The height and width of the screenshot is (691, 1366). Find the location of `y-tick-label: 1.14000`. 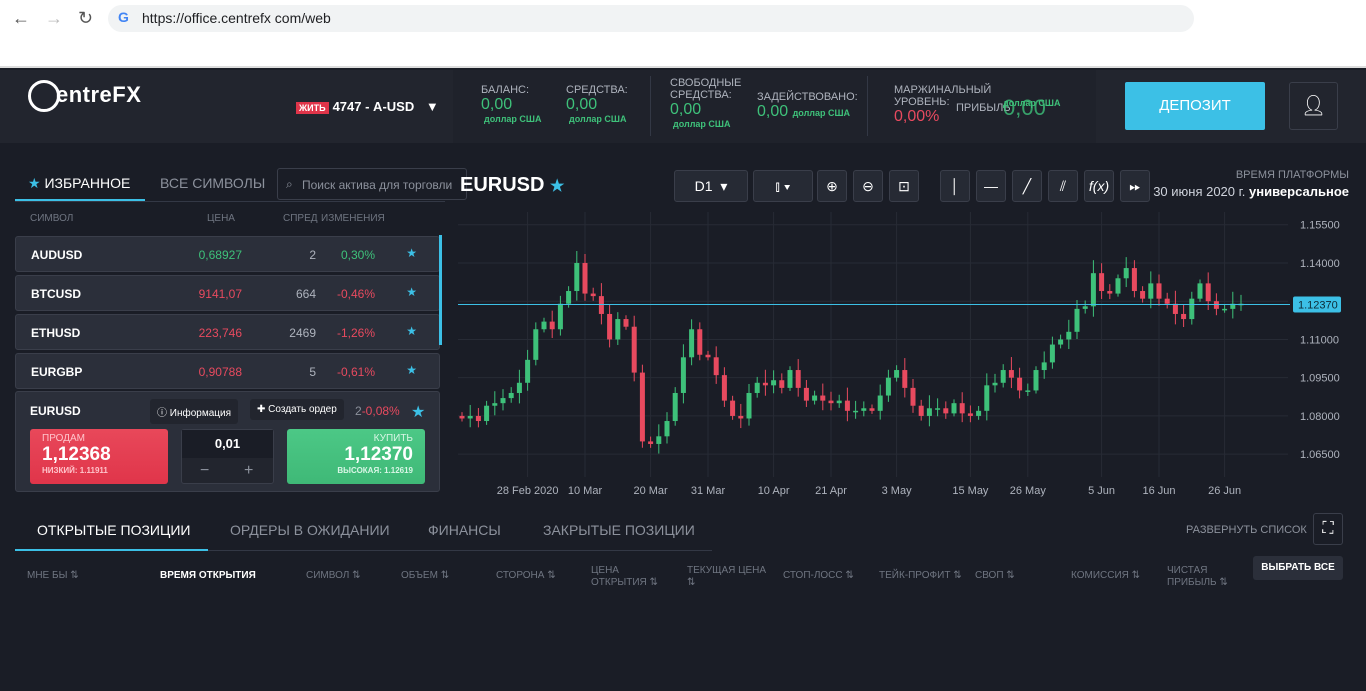

y-tick-label: 1.14000 is located at coordinates (1320, 264).